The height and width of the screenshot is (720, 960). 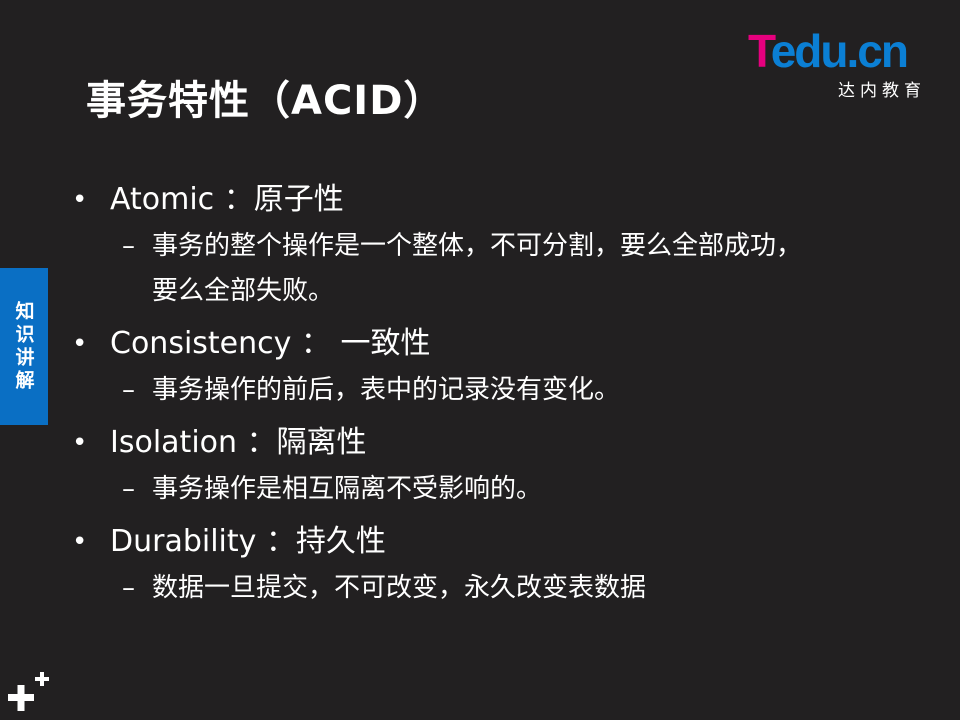 I want to click on sub-point-text: 事务操作的前后，表中的记录没有变化。, so click(x=386, y=390).